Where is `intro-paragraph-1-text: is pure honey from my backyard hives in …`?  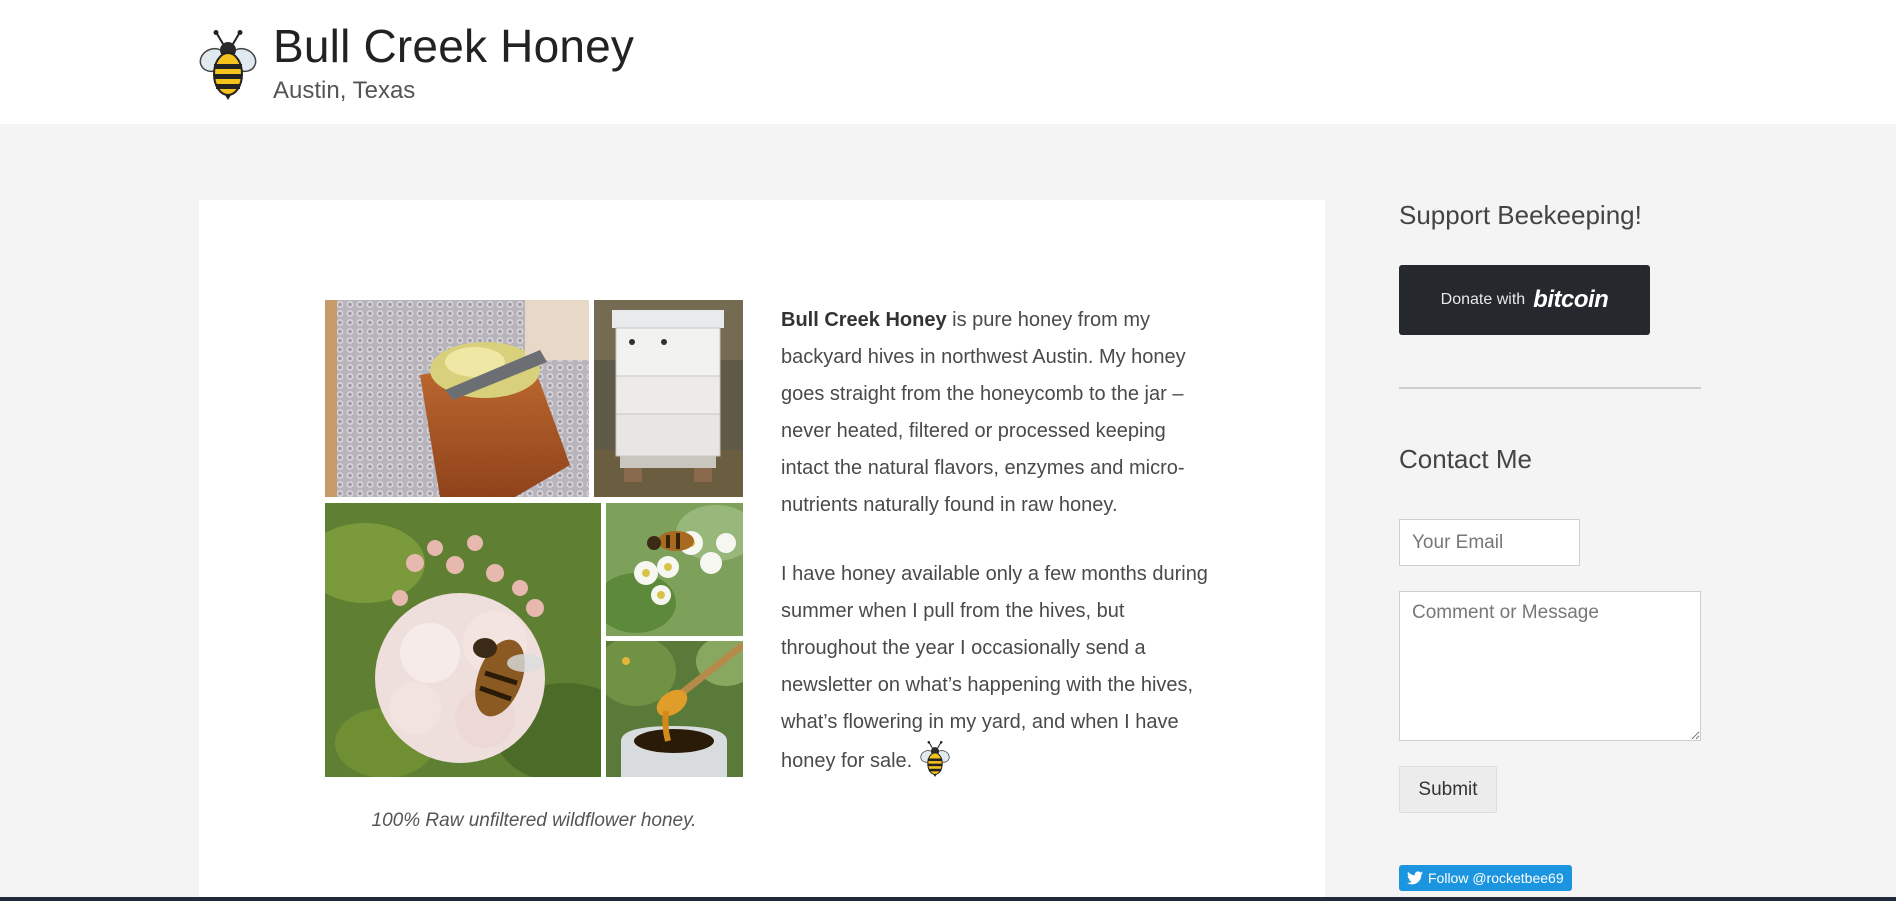 intro-paragraph-1-text: is pure honey from my backyard hives in … is located at coordinates (983, 412).